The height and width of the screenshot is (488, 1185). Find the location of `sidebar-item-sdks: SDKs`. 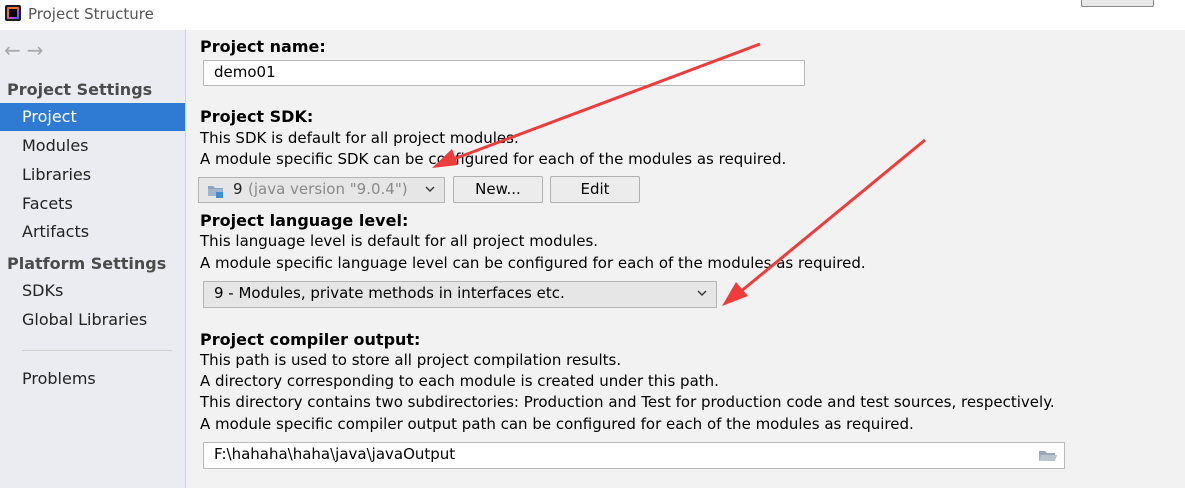

sidebar-item-sdks: SDKs is located at coordinates (92, 291).